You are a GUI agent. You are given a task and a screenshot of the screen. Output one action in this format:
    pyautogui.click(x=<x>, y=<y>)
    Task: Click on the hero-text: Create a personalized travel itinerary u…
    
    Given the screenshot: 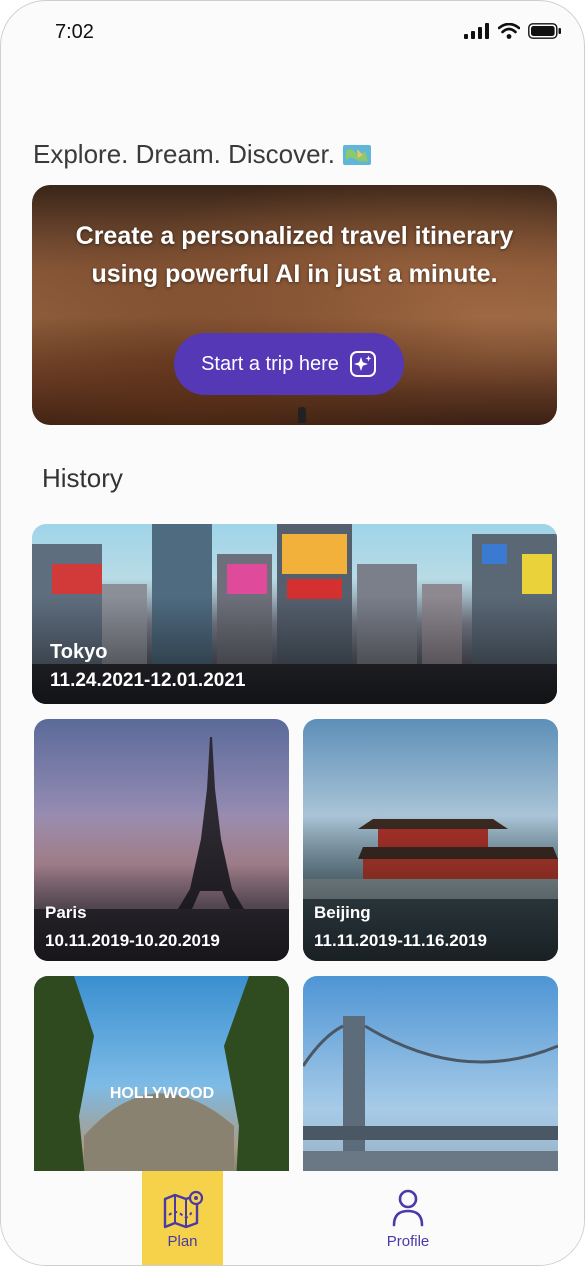 What is the action you would take?
    pyautogui.click(x=294, y=255)
    